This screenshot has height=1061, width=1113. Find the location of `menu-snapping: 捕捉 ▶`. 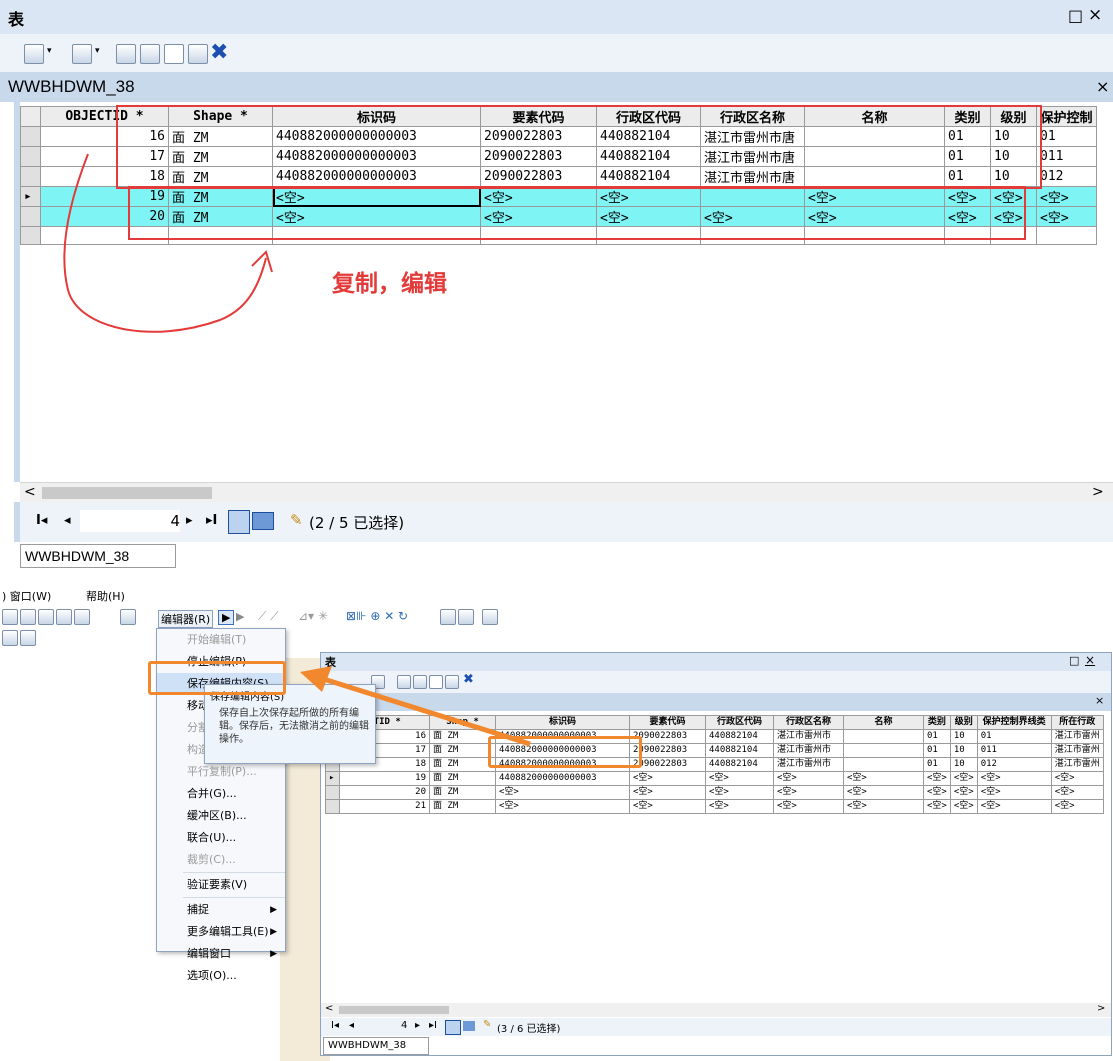

menu-snapping: 捕捉 ▶ is located at coordinates (221, 910).